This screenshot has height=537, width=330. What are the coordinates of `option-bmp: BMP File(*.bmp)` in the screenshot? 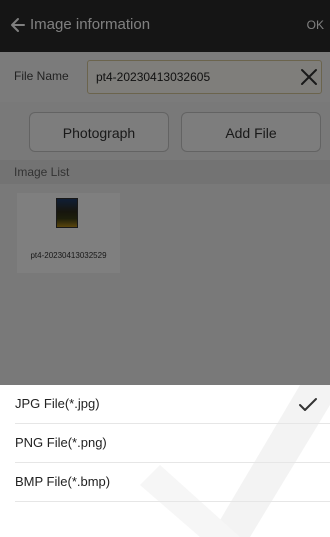 It's located at (165, 482).